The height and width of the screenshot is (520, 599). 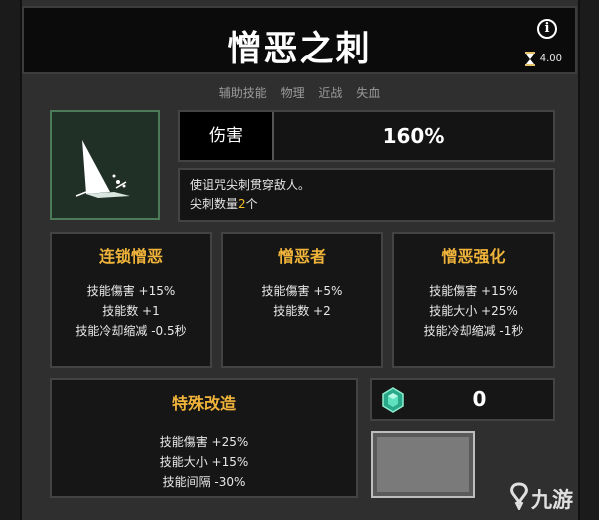 I want to click on upgrade-stat: 技能冷却缩减 -0.5秒, so click(x=131, y=331).